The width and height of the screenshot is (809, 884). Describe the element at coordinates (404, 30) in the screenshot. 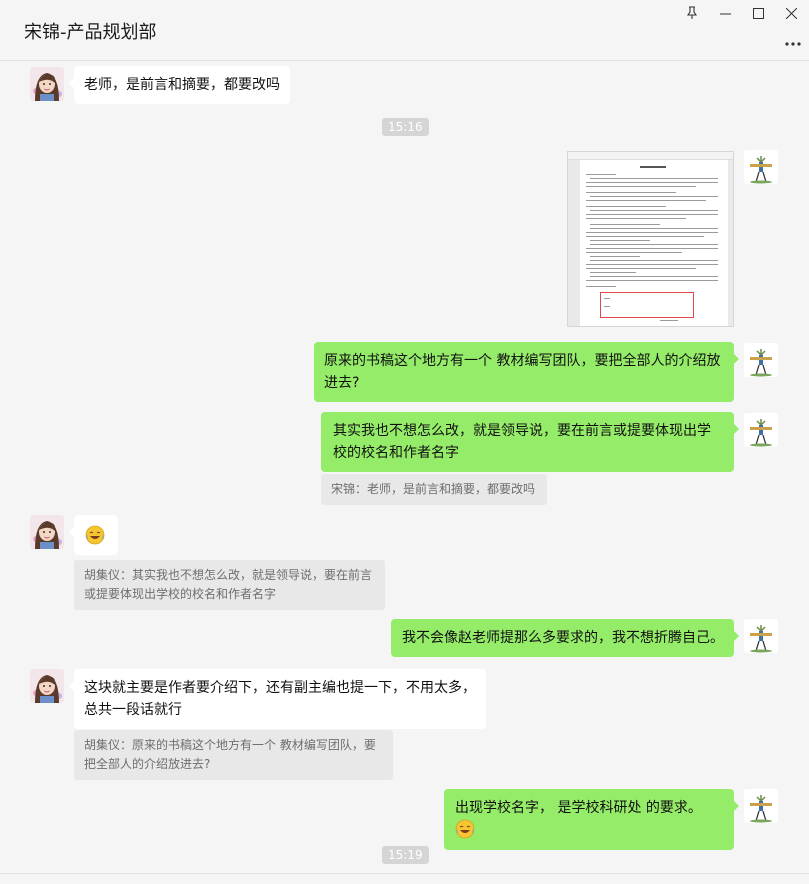

I see `title-bar: 宋锦-产品规划部` at that location.